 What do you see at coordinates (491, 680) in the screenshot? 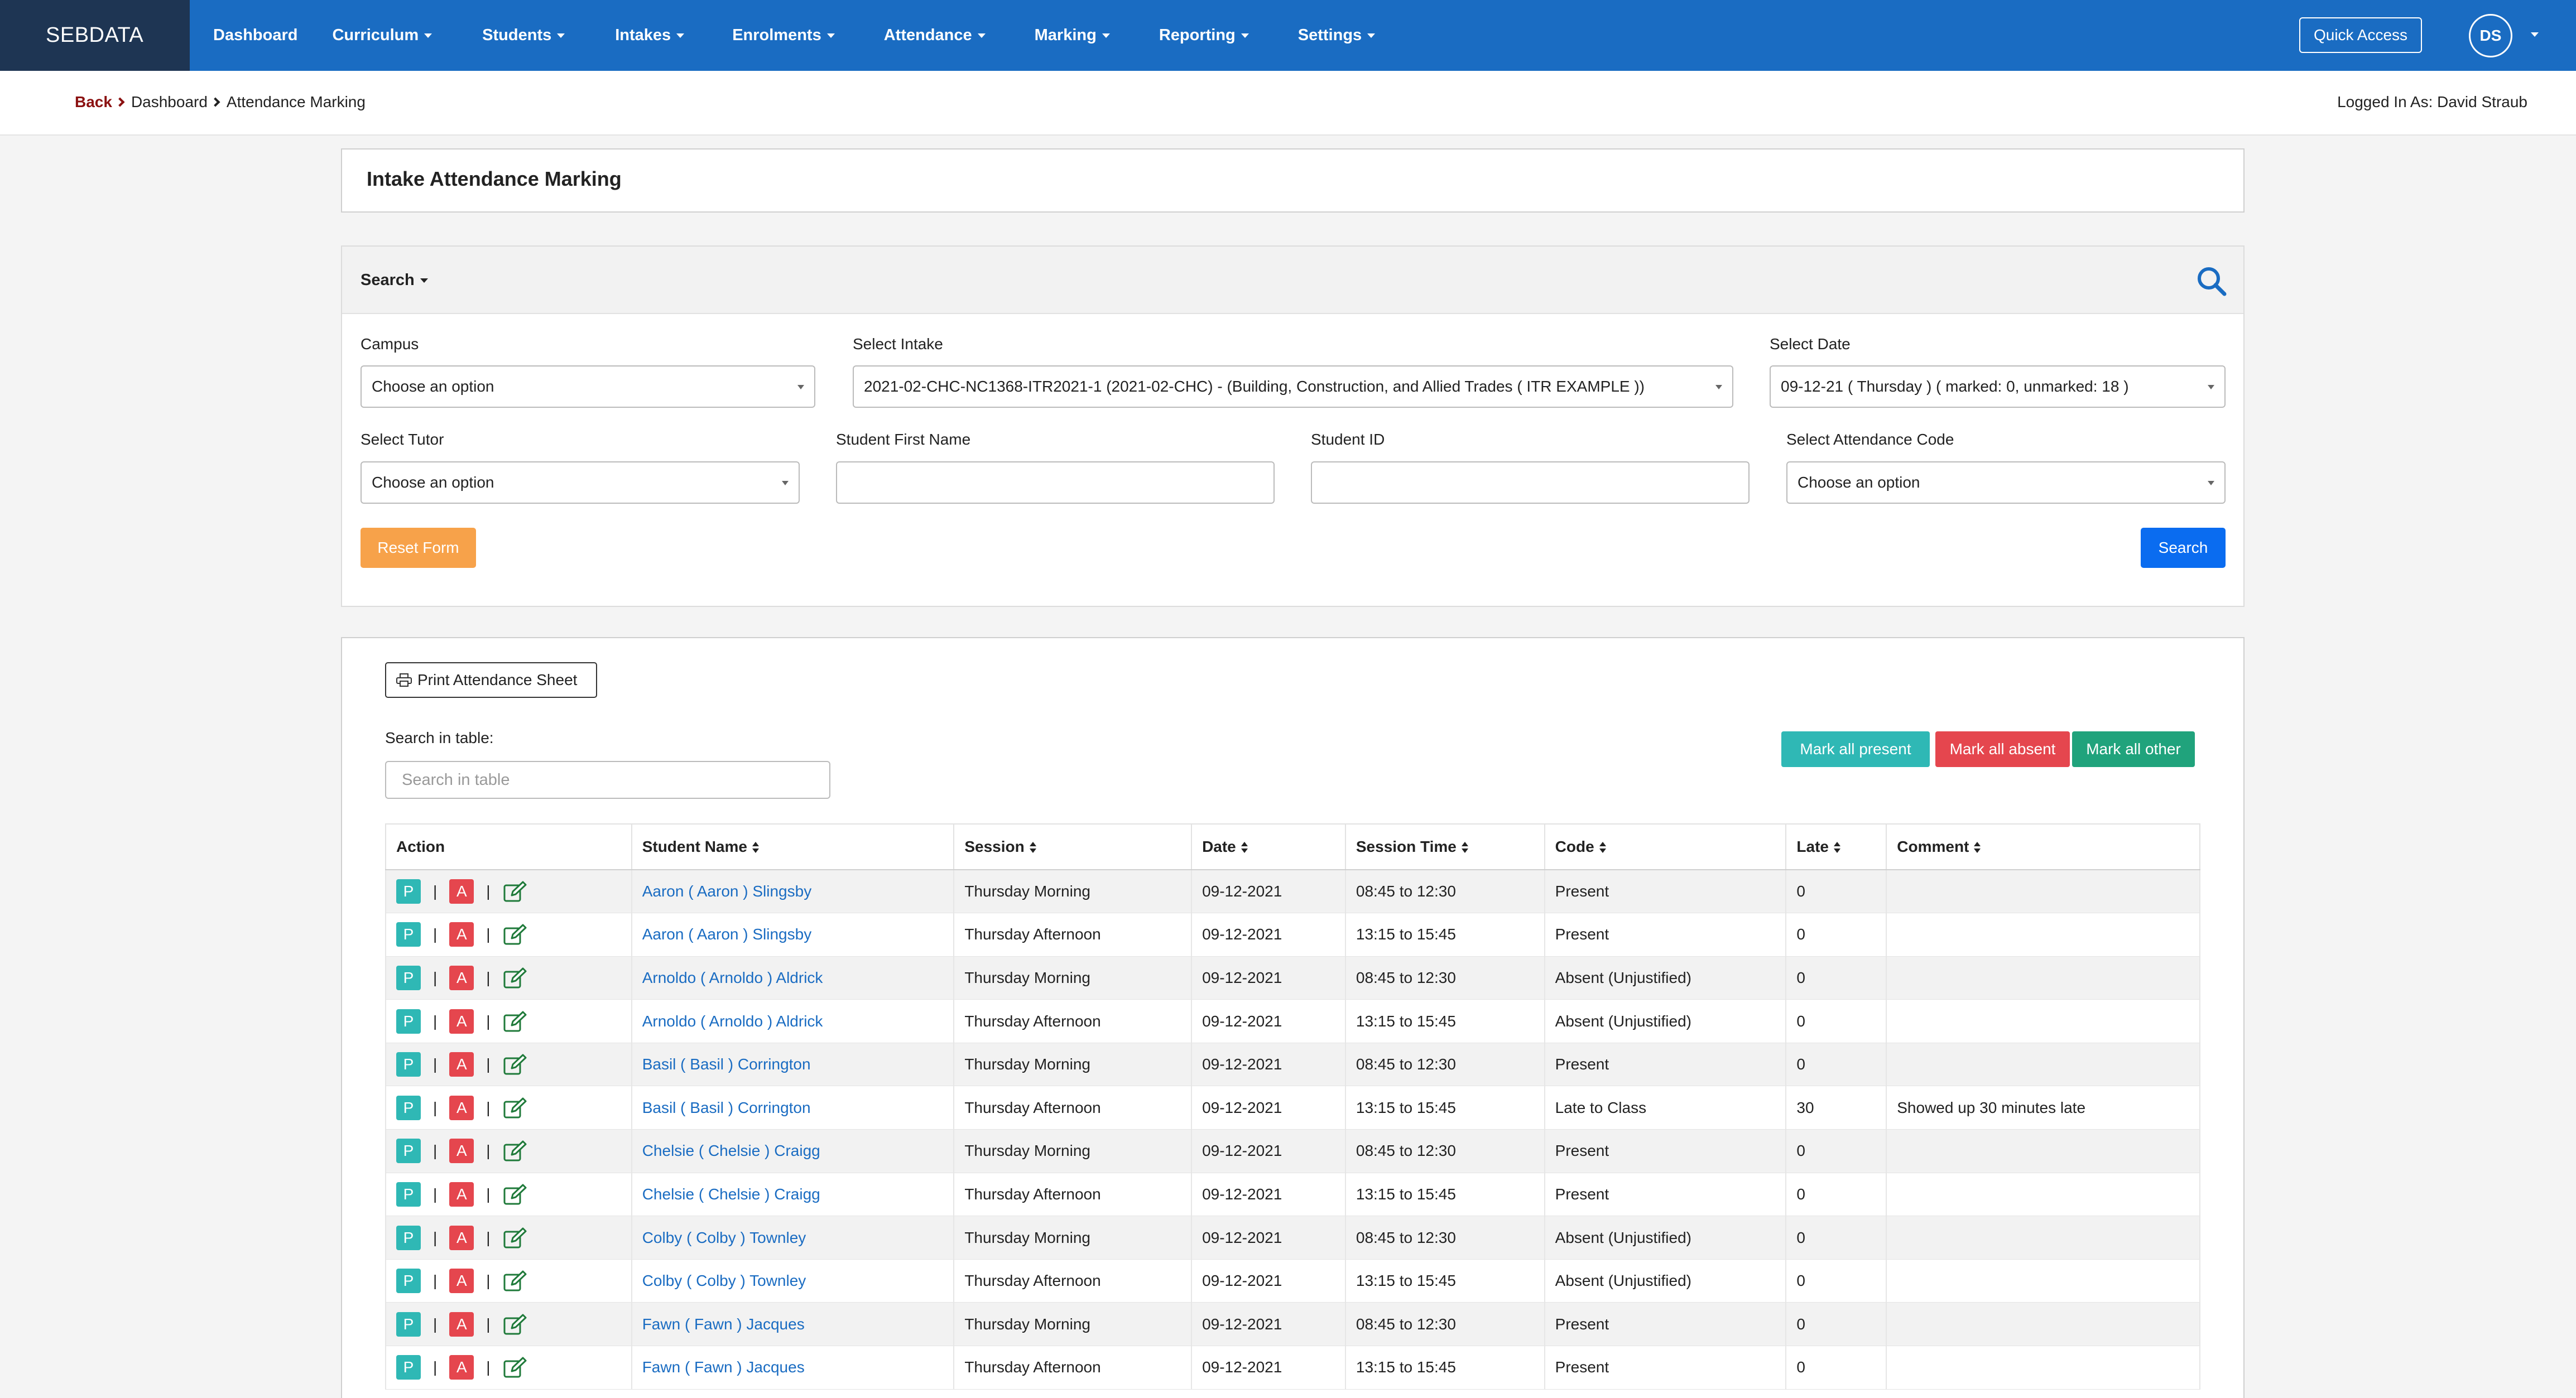
I see `print-attendance-sheet-button: Print Attendance Sheet` at bounding box center [491, 680].